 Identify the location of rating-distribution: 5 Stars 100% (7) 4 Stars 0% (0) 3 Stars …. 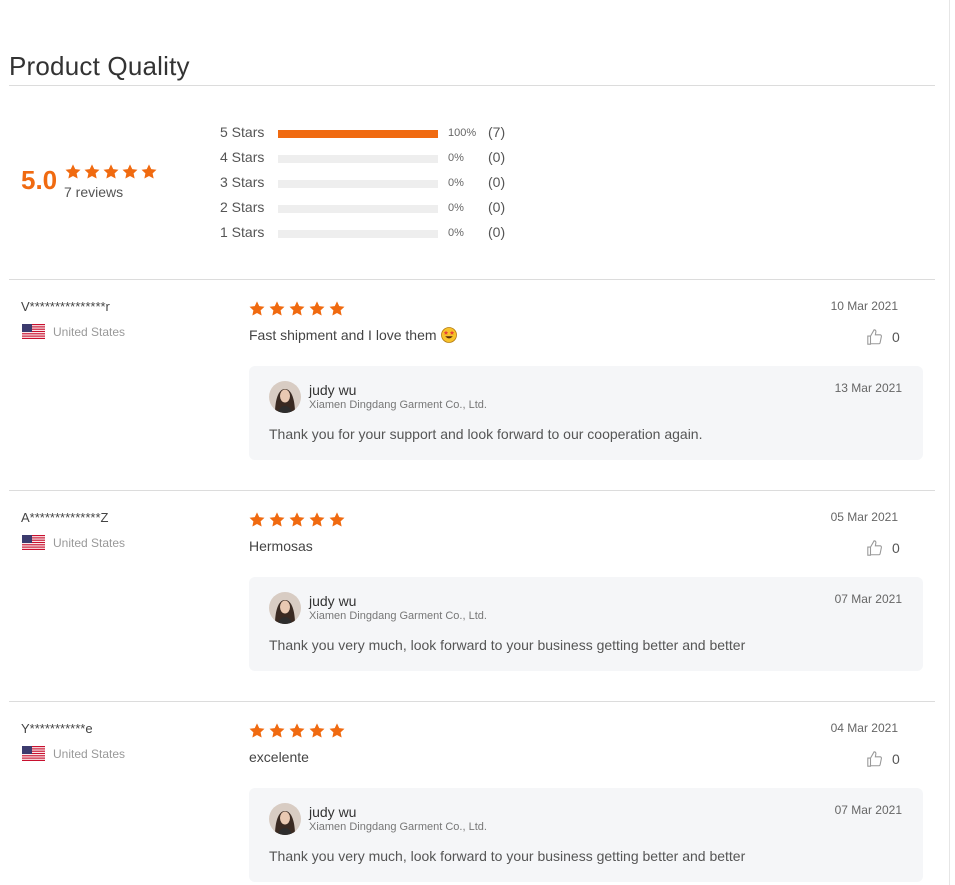
(370, 186).